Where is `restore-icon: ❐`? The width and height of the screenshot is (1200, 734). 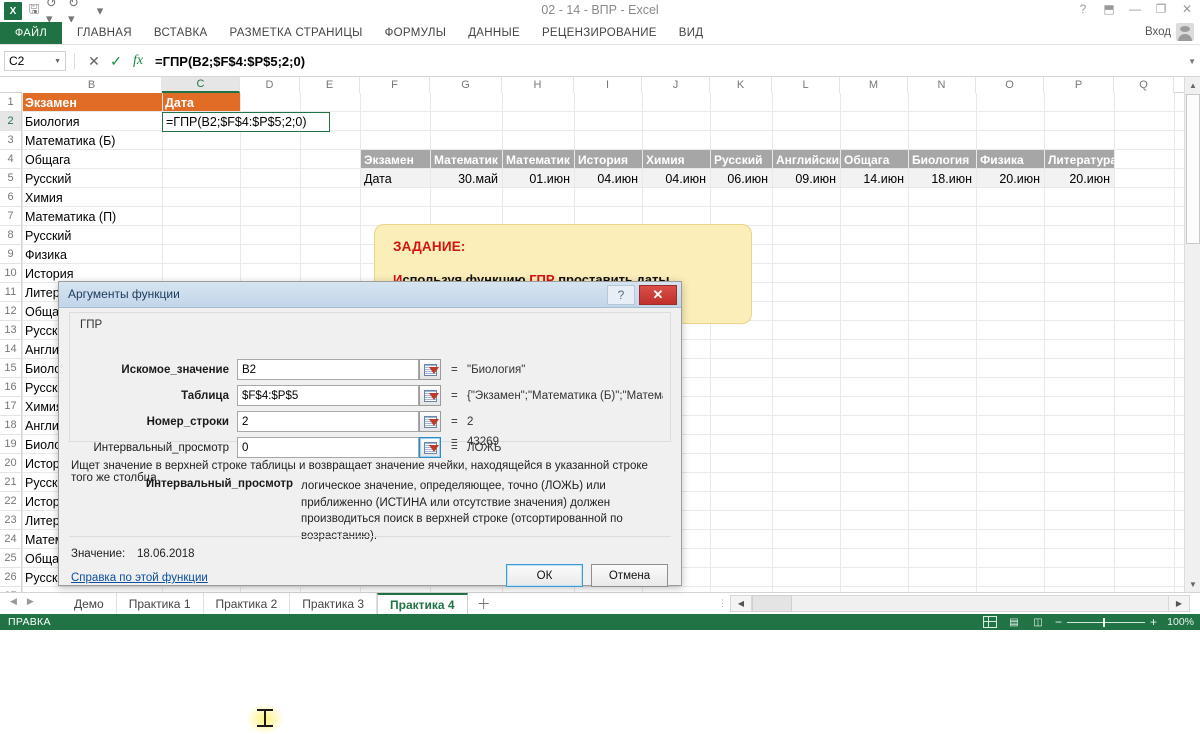 restore-icon: ❐ is located at coordinates (1161, 9).